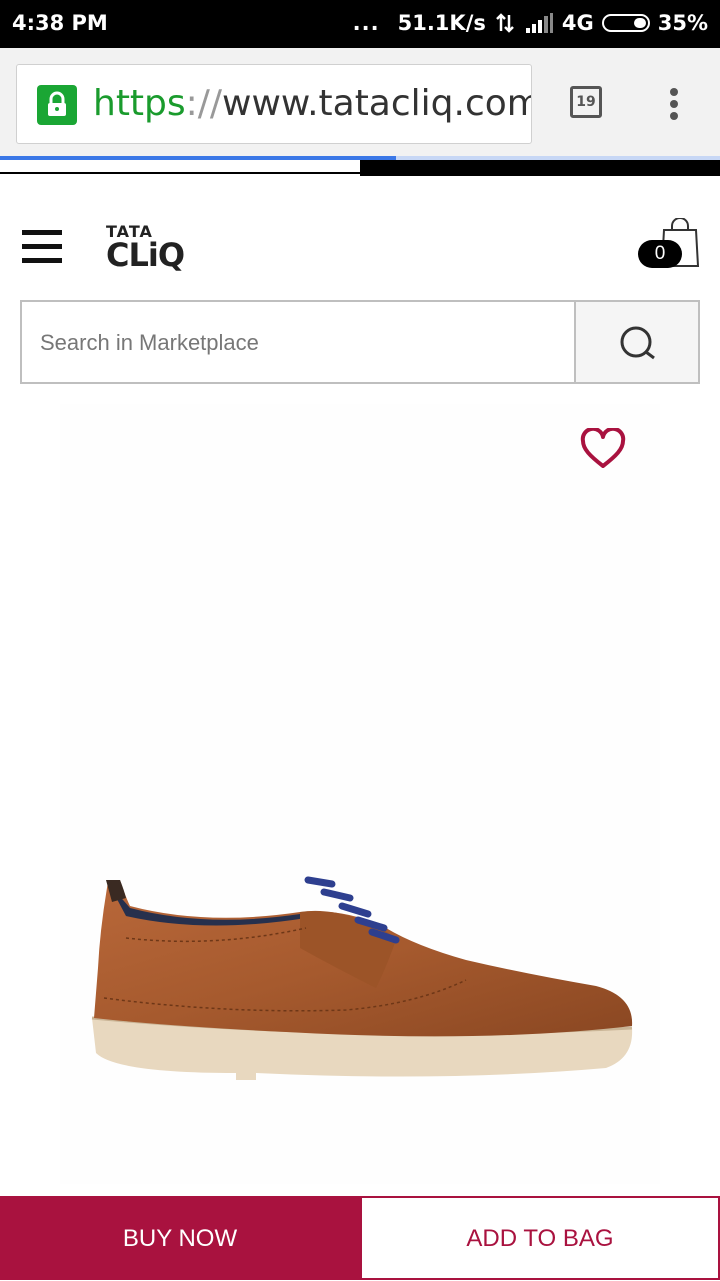 Image resolution: width=720 pixels, height=1281 pixels. I want to click on status-bar: 4:38 PM ... 51.1K/s 4G 35%, so click(360, 24).